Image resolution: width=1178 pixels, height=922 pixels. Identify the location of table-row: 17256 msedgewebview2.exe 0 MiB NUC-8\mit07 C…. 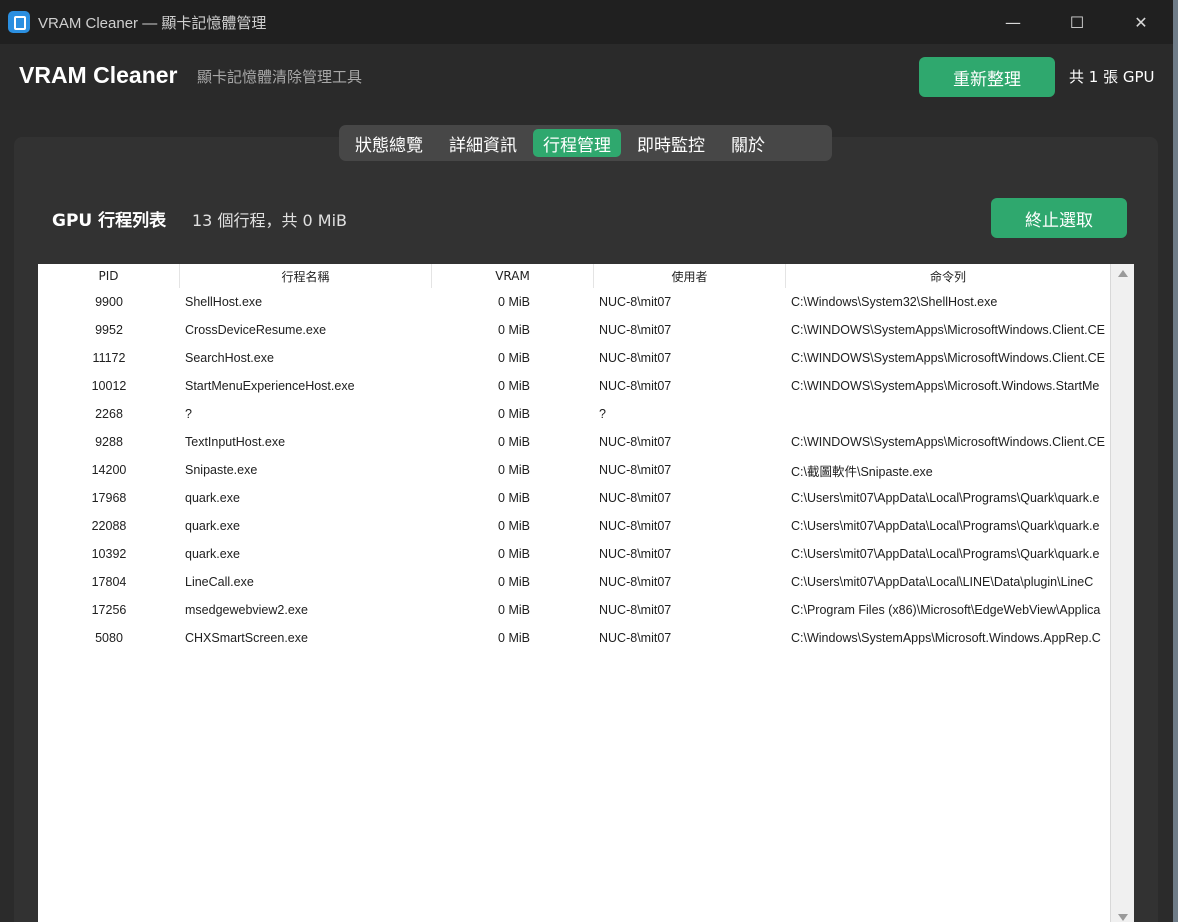
(574, 610).